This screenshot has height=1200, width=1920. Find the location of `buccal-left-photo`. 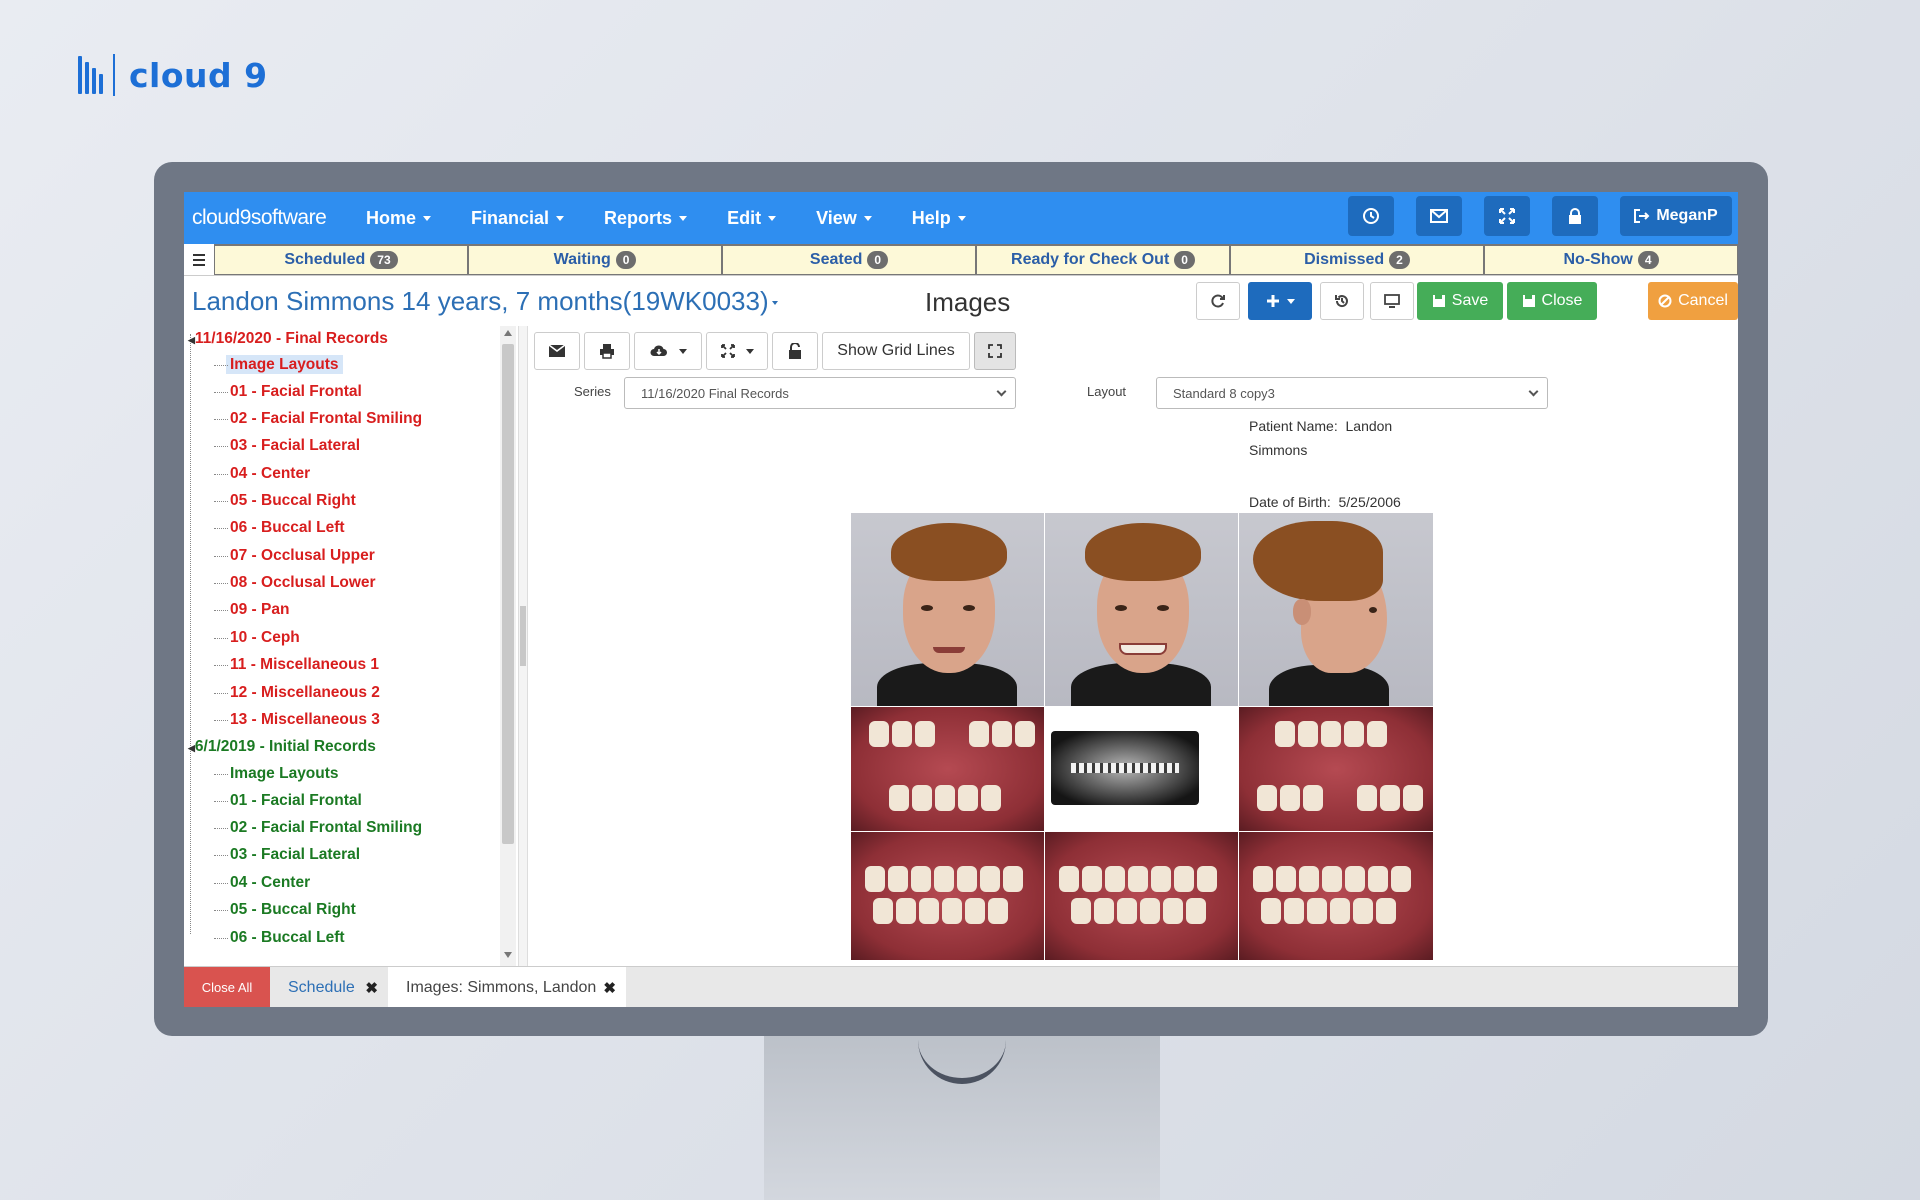

buccal-left-photo is located at coordinates (1336, 896).